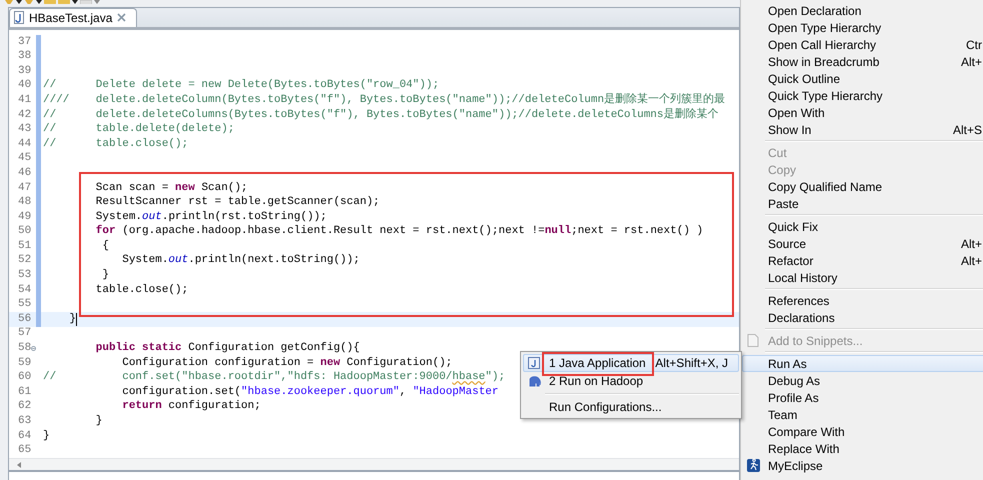  What do you see at coordinates (380, 115) in the screenshot?
I see `code-line: // delete.deleteColumns(Bytes.toBytes("f"), Bytes.toBytes("name"));//delete.deleteColumns是删除某个` at bounding box center [380, 115].